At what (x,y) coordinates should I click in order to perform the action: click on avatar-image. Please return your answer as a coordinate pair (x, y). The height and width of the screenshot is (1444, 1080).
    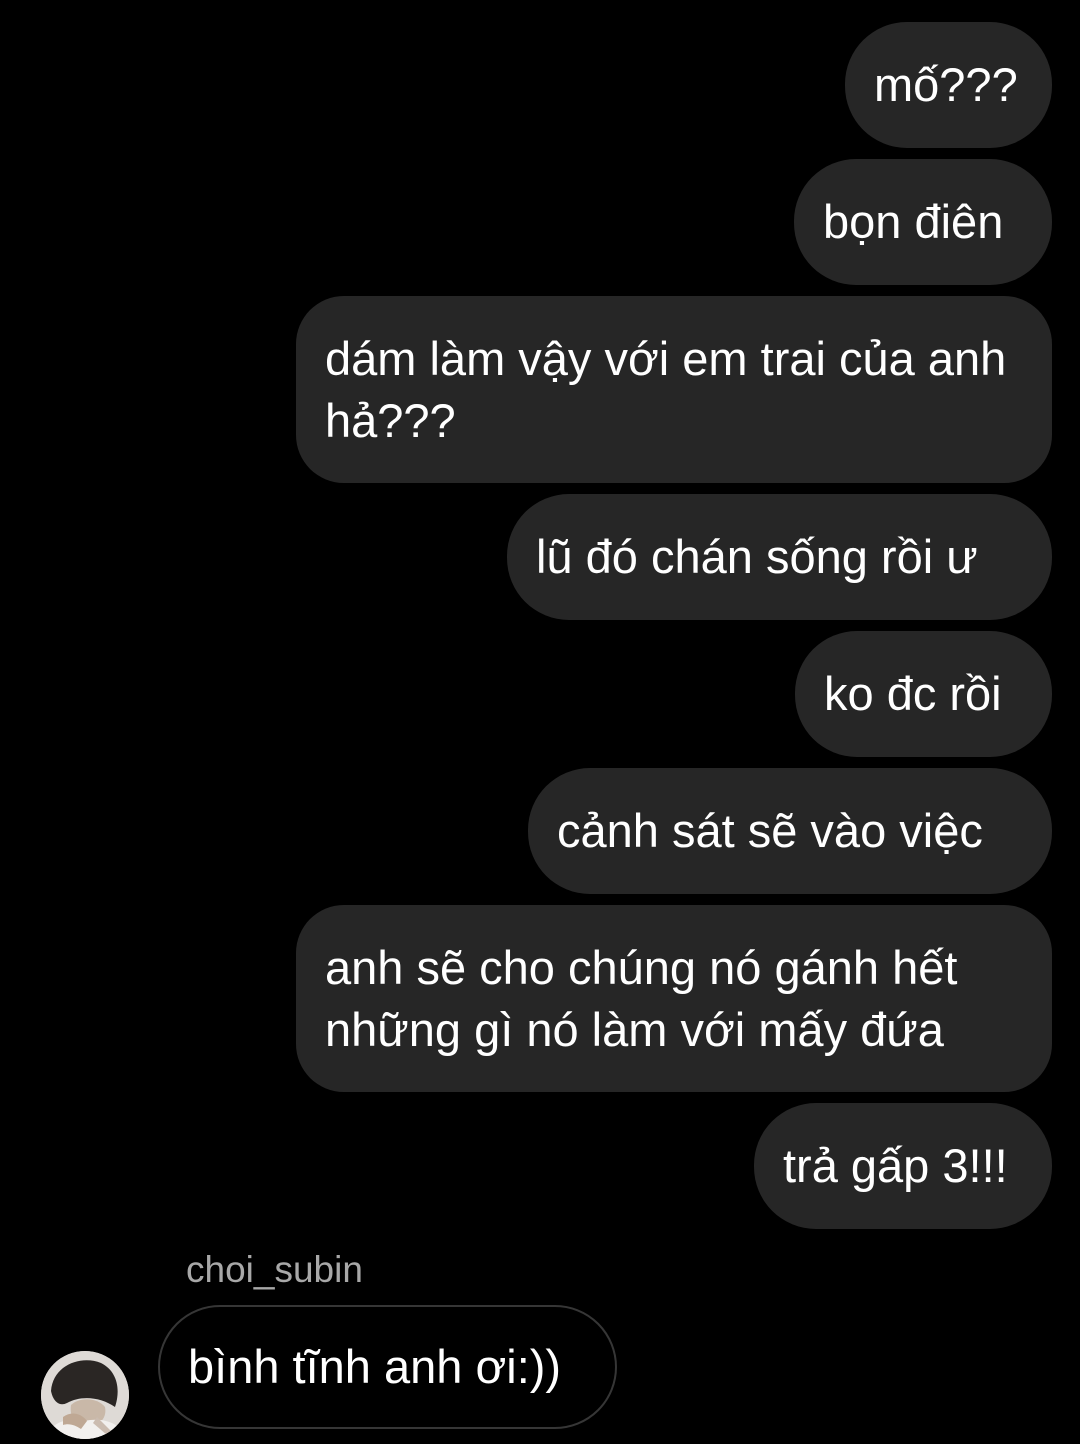
    Looking at the image, I should click on (85, 1395).